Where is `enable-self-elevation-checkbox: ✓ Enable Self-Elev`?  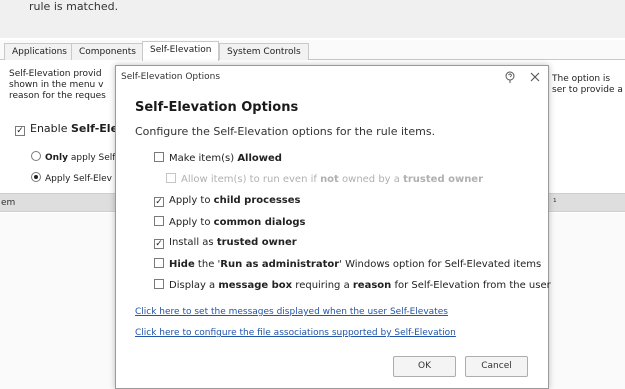
enable-self-elevation-checkbox: ✓ Enable Self-Elev is located at coordinates (65, 129).